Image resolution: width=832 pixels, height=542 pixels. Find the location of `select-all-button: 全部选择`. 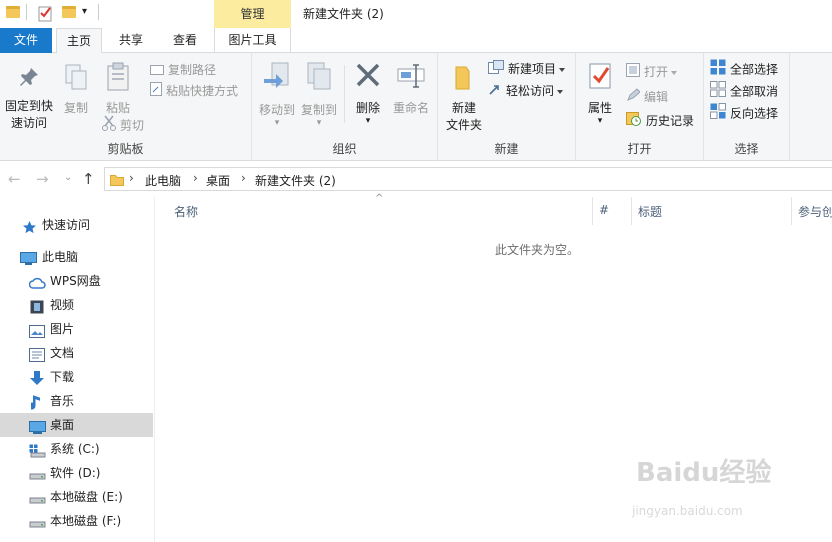

select-all-button: 全部选择 is located at coordinates (744, 69).